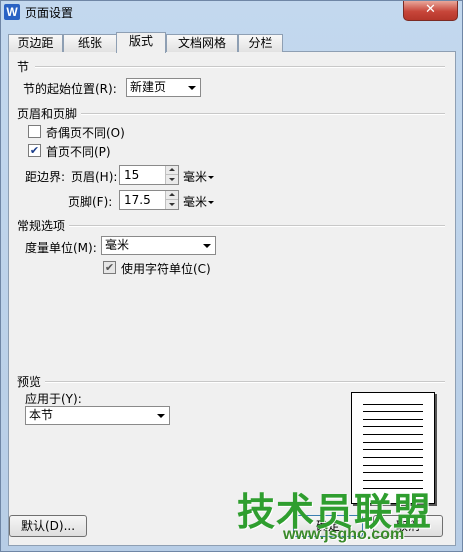  Describe the element at coordinates (195, 202) in the screenshot. I see `footer-unit-label: 毫米` at that location.